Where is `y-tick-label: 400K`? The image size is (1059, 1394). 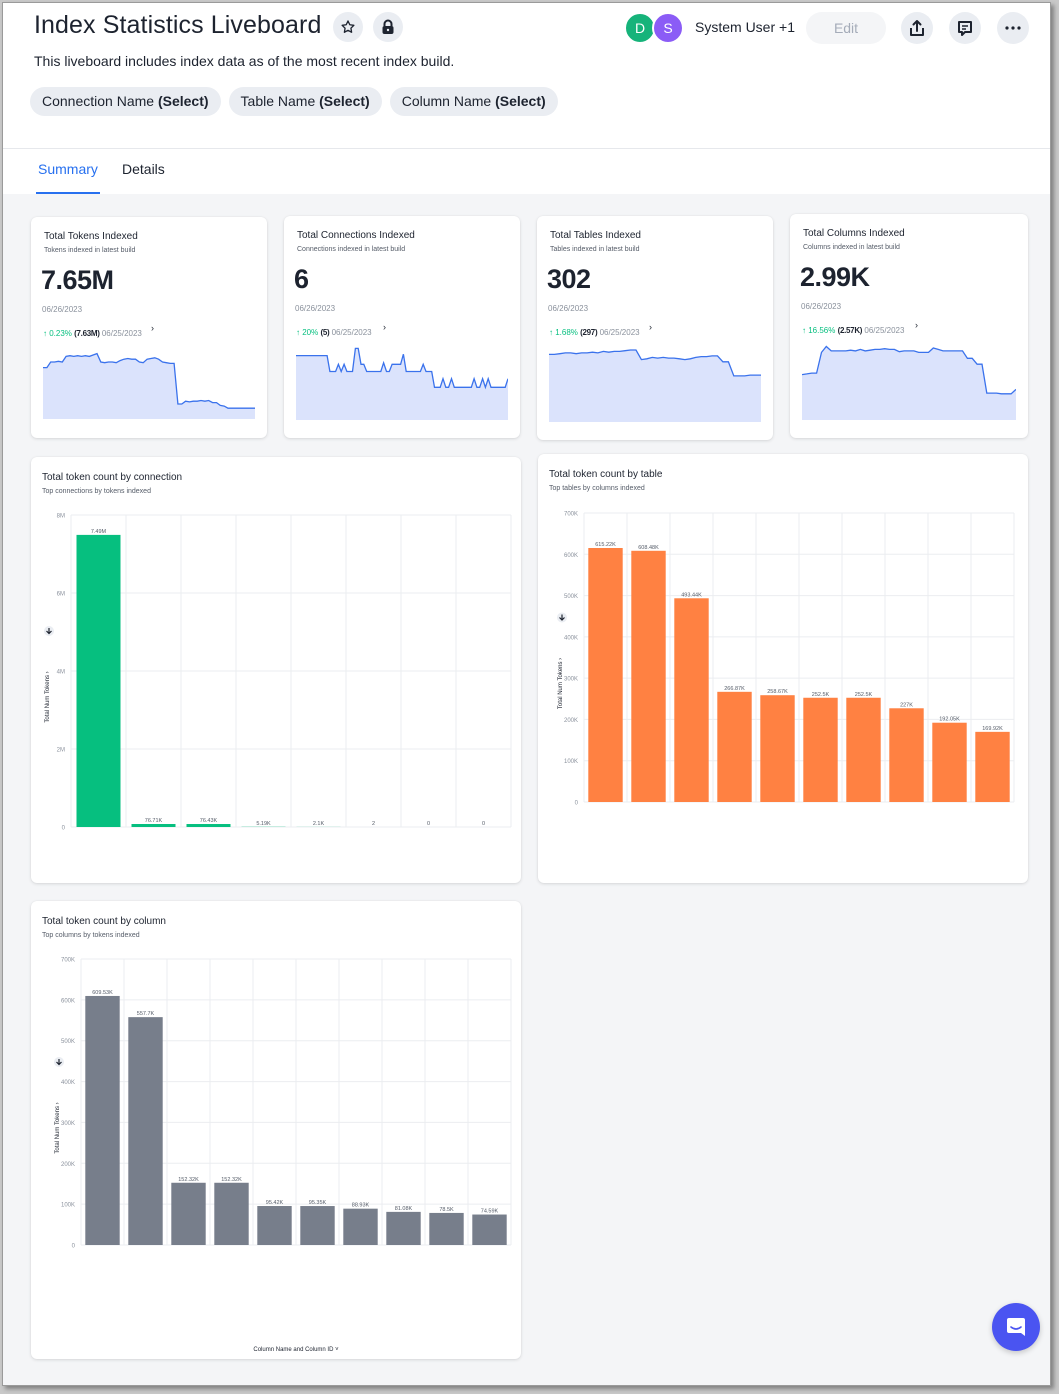
y-tick-label: 400K is located at coordinates (571, 638).